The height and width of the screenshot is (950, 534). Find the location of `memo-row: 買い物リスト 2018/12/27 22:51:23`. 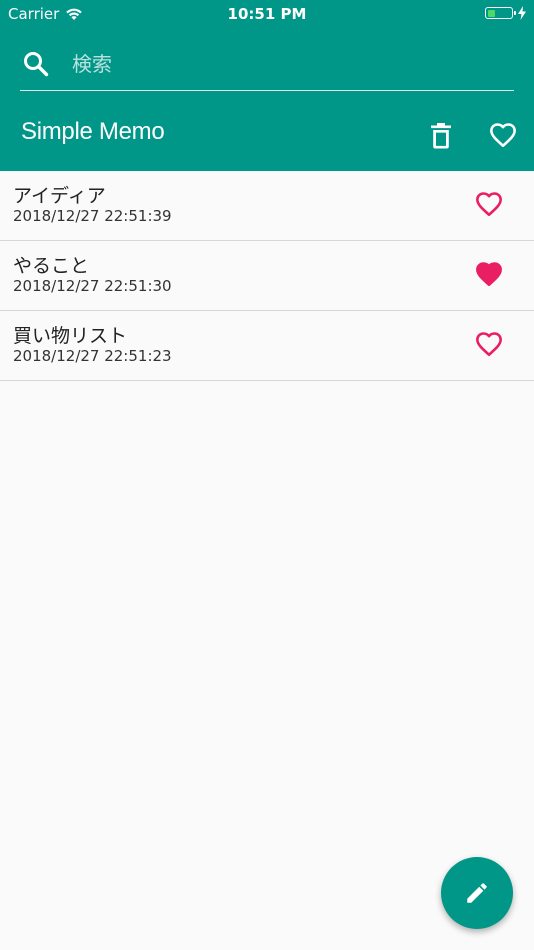

memo-row: 買い物リスト 2018/12/27 22:51:23 is located at coordinates (267, 346).